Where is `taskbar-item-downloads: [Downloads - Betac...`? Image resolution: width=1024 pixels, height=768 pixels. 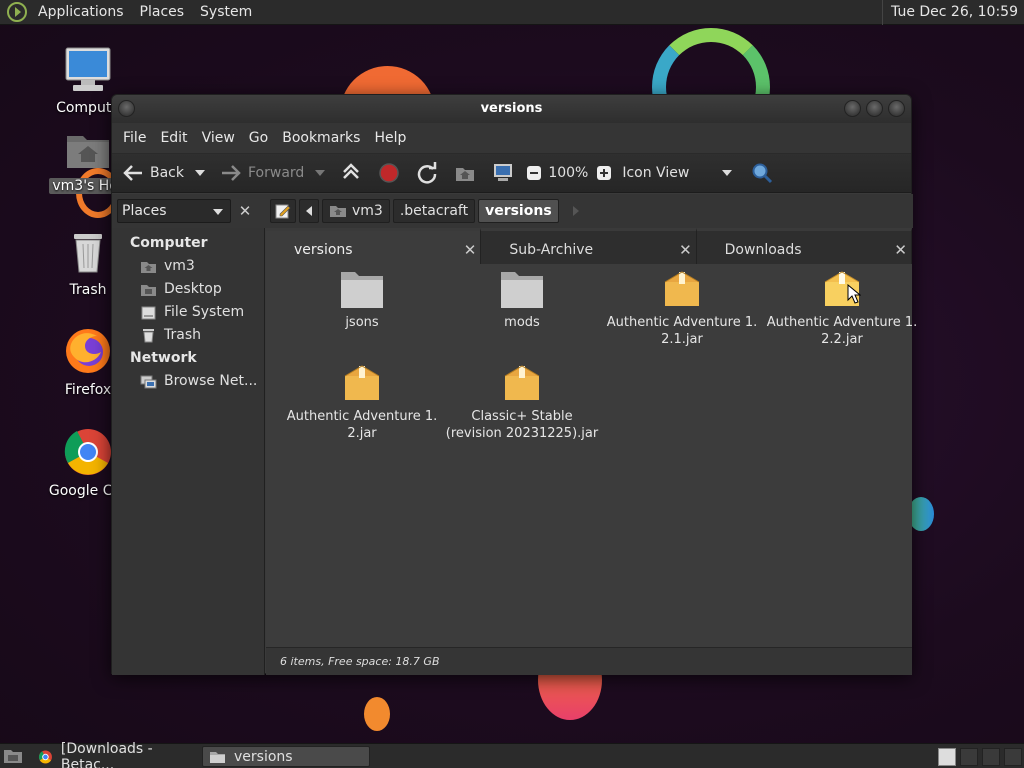 taskbar-item-downloads: [Downloads - Betac... is located at coordinates (116, 754).